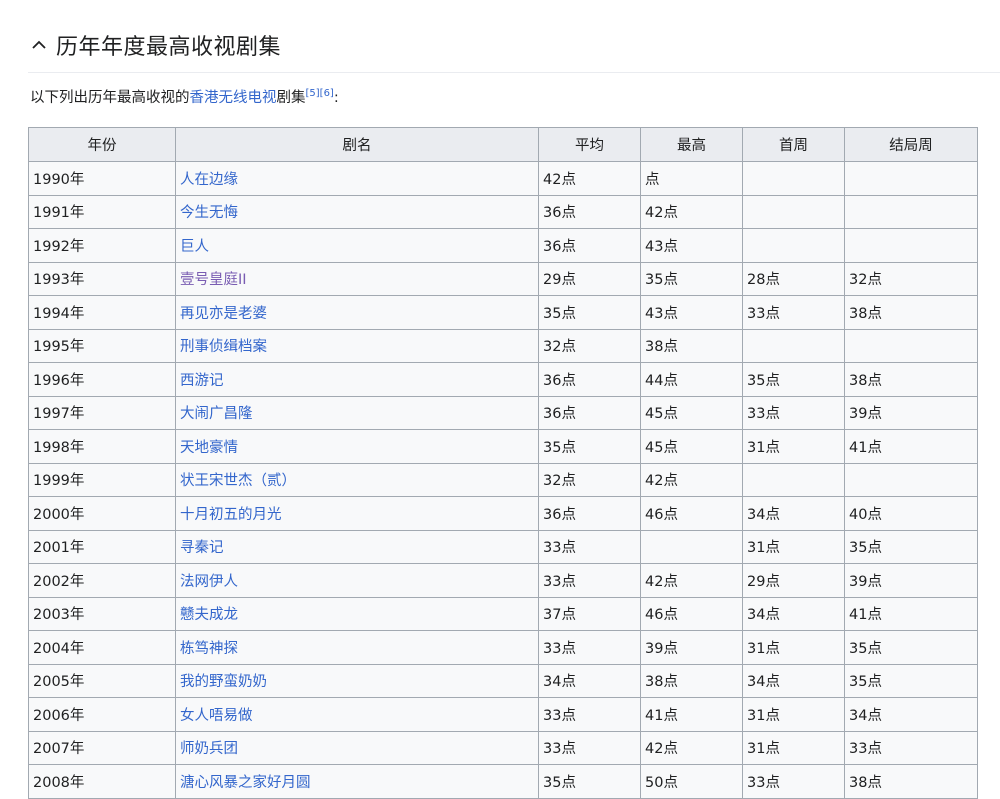 This screenshot has width=1000, height=799. What do you see at coordinates (691, 714) in the screenshot?
I see `peak-rating-cell: 41点` at bounding box center [691, 714].